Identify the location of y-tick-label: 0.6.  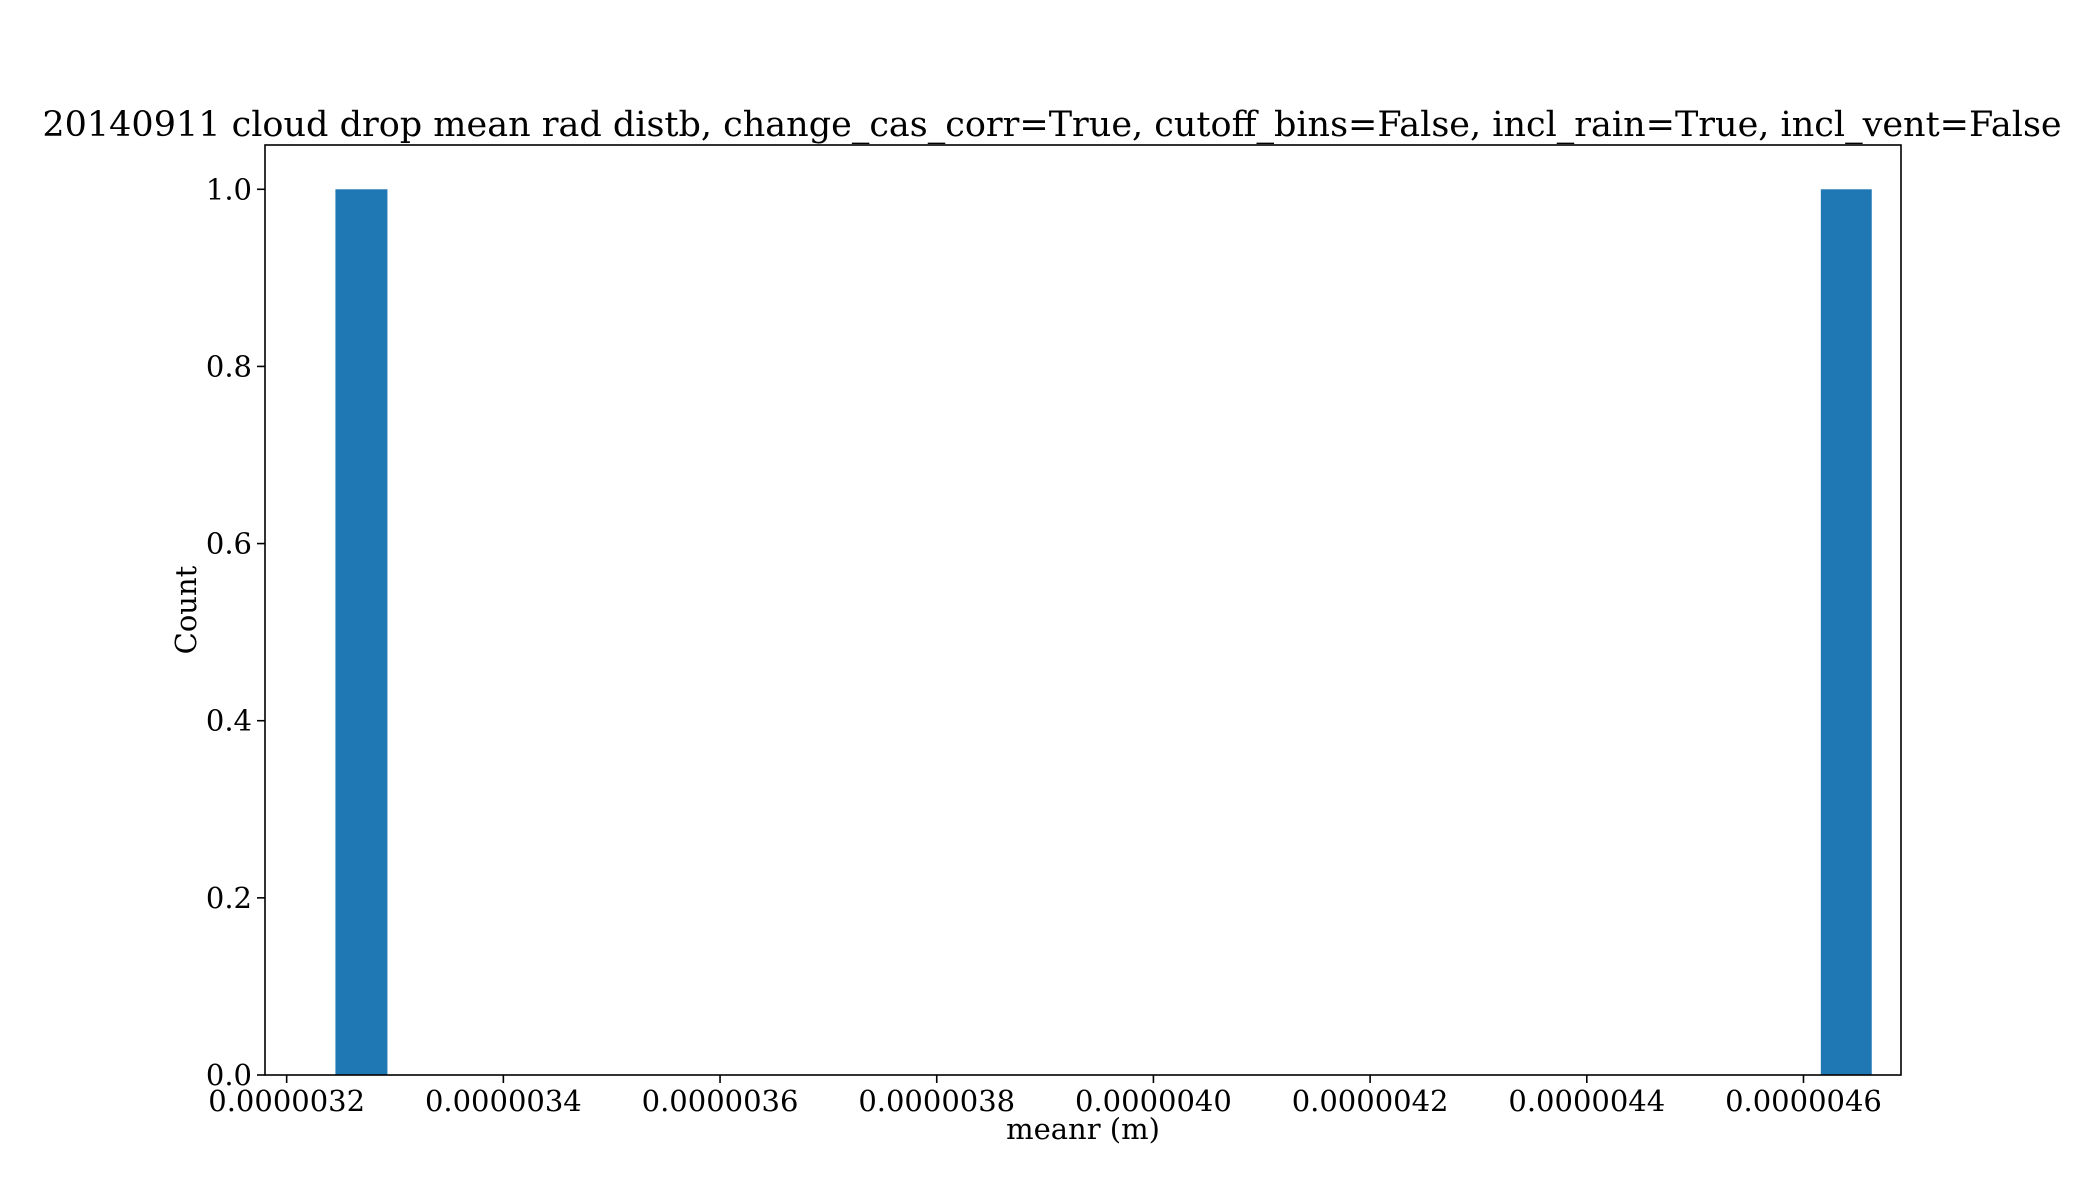
(229, 544).